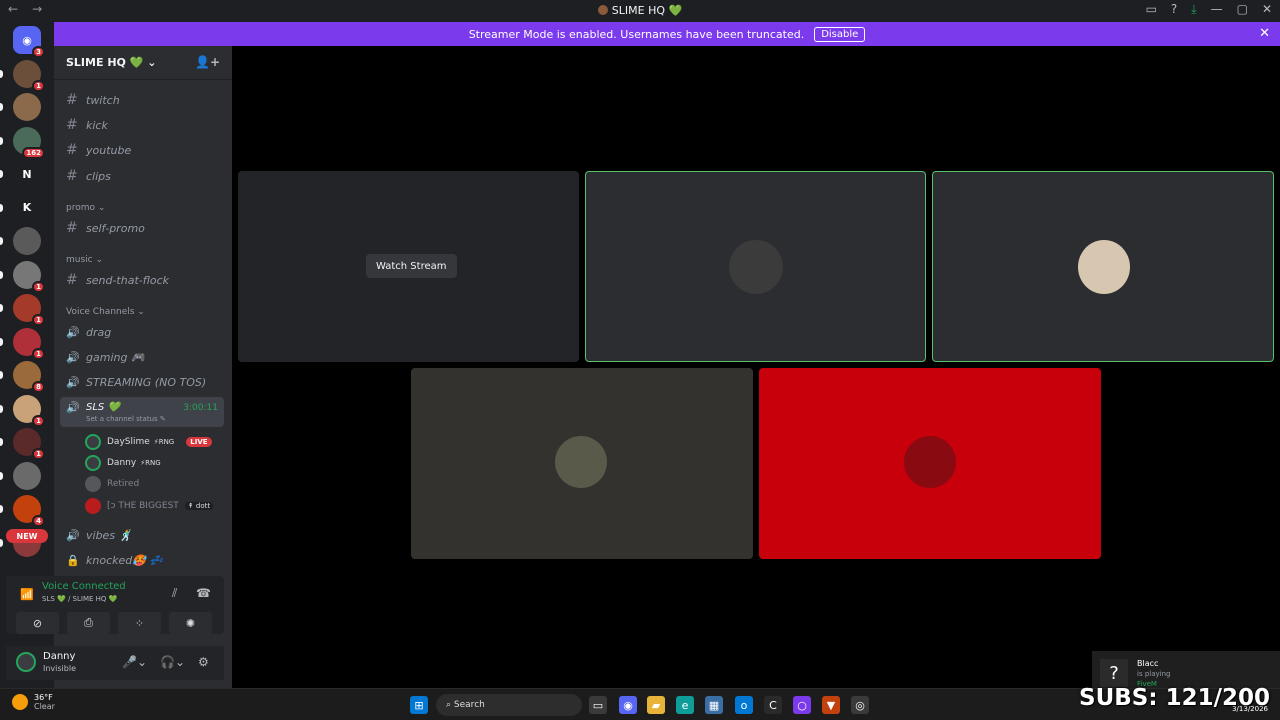 The width and height of the screenshot is (1280, 720). I want to click on maximize-icon: ▢, so click(1242, 9).